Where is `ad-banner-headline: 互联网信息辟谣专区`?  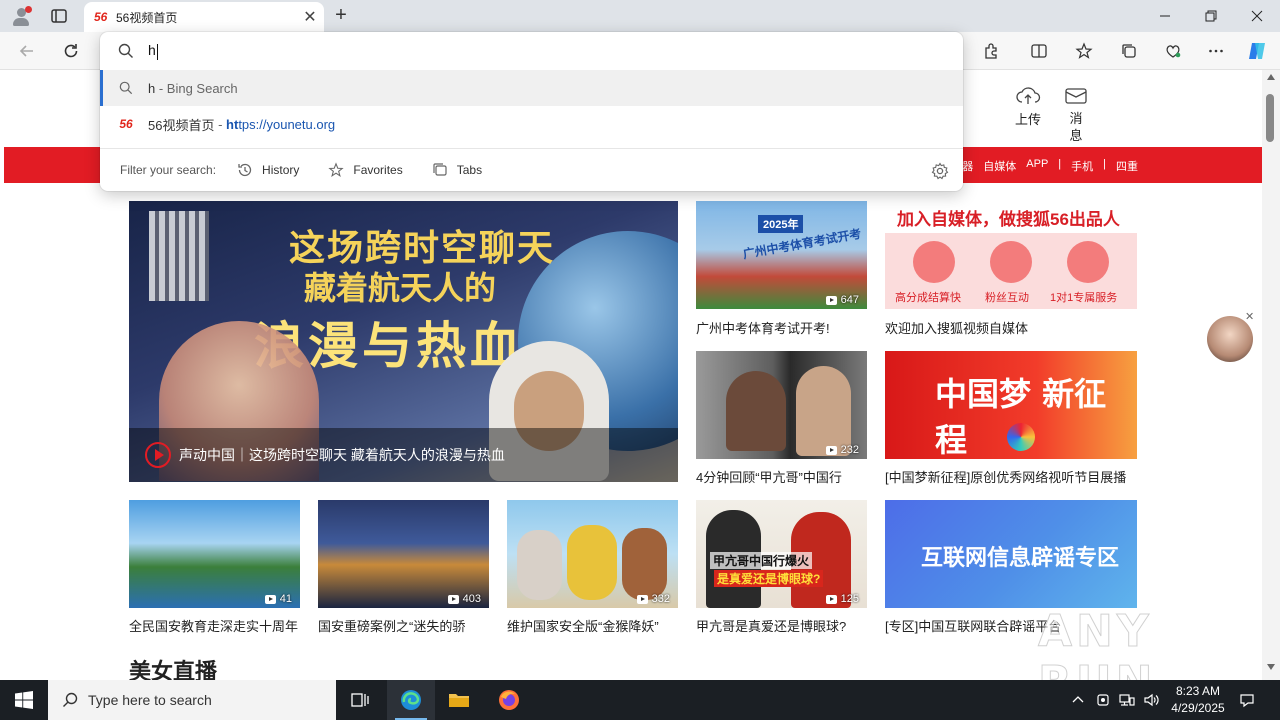 ad-banner-headline: 互联网信息辟谣专区 is located at coordinates (1020, 557).